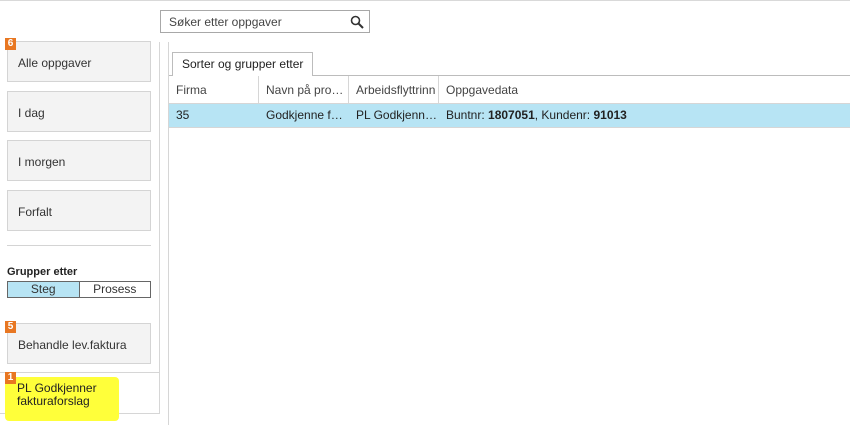 The image size is (850, 425). Describe the element at coordinates (42, 272) in the screenshot. I see `group-by-label: Grupper etter` at that location.